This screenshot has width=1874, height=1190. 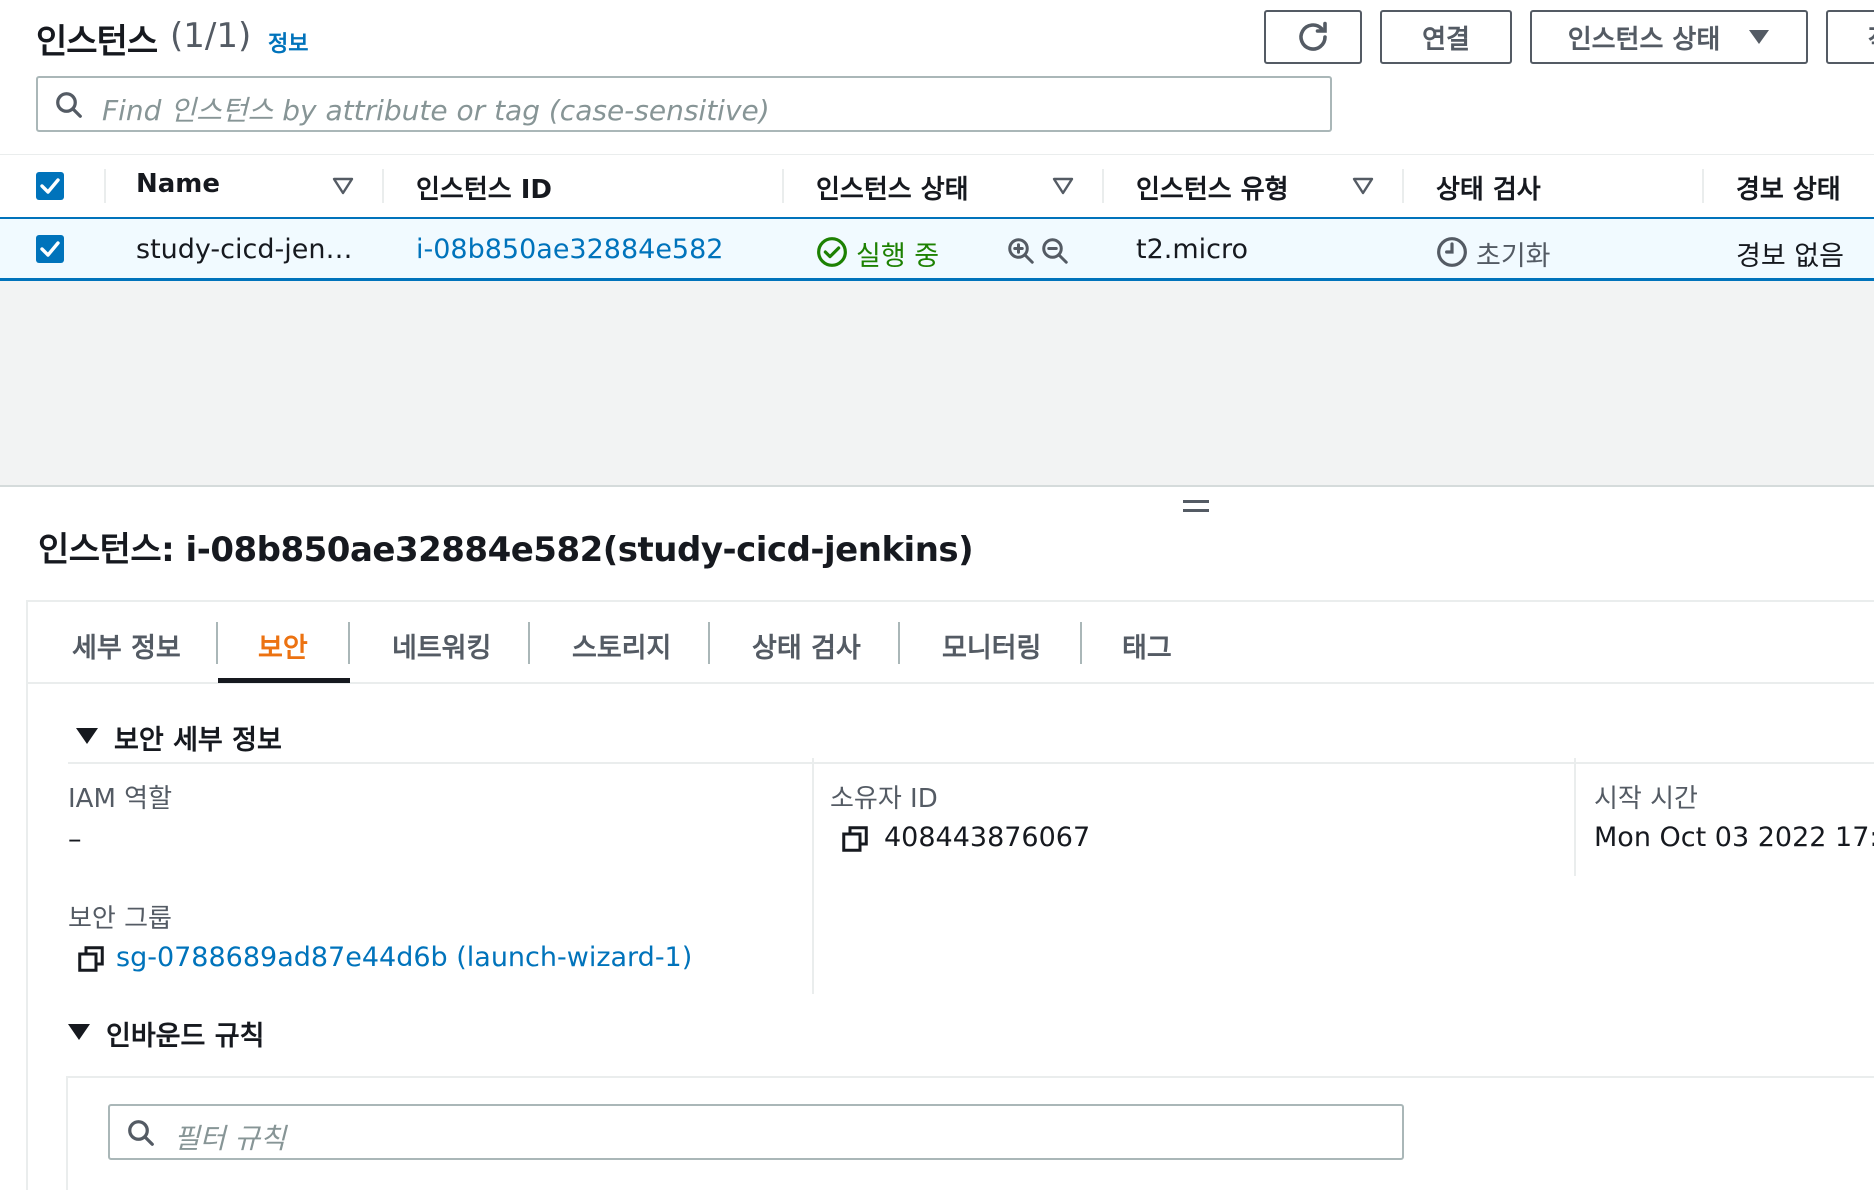 What do you see at coordinates (756, 1132) in the screenshot?
I see `filter-rules-input: 필터 규칙` at bounding box center [756, 1132].